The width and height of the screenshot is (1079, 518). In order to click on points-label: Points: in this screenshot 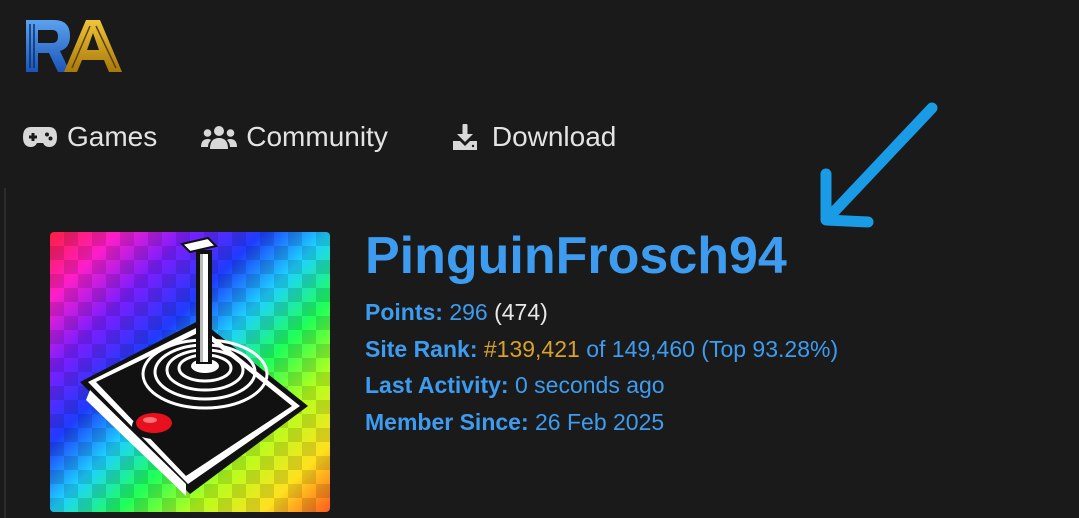, I will do `click(404, 312)`.